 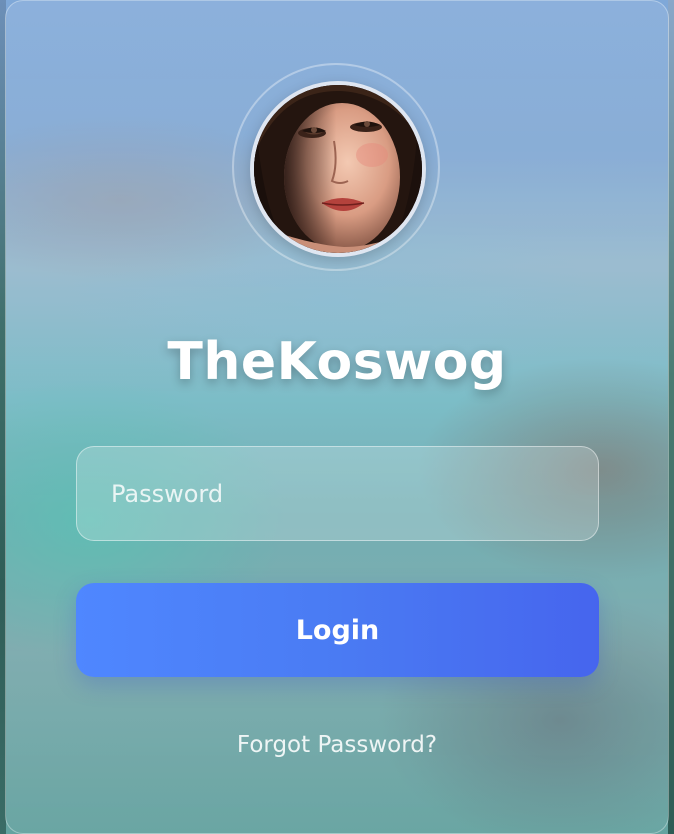 I want to click on password-field, so click(x=337, y=493).